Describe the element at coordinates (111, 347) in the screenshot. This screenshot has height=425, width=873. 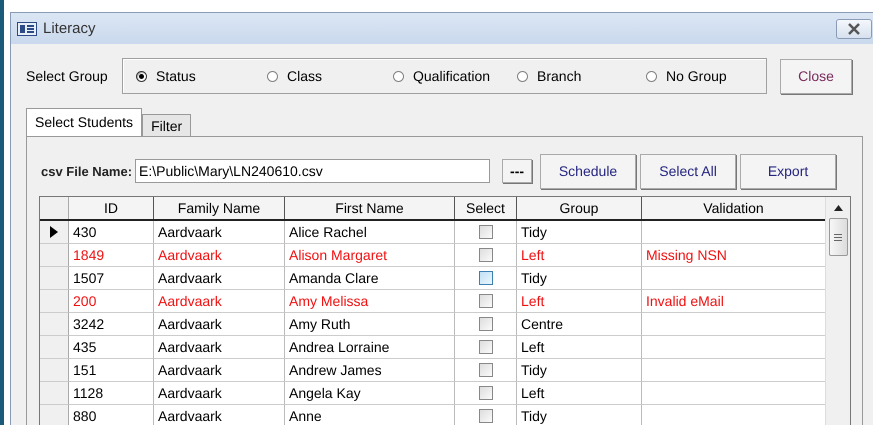
I see `table-cell: 435` at that location.